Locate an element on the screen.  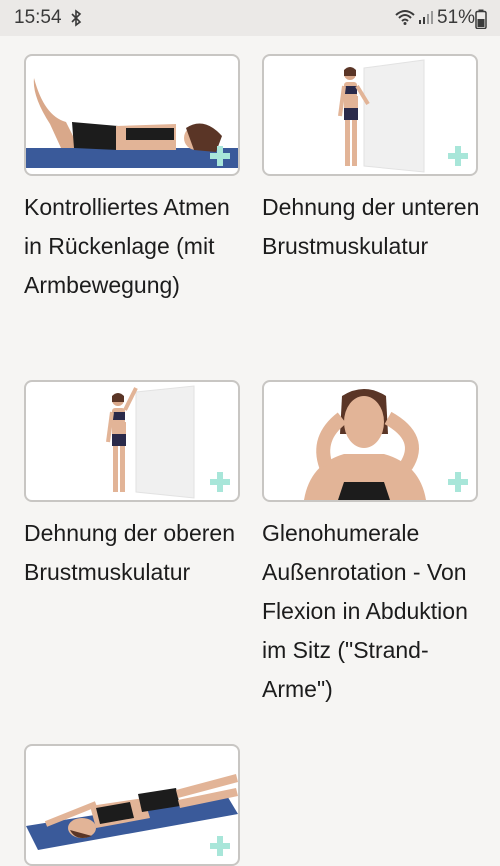
exercise-title: Dehnung der unteren Brustmuskulatur is located at coordinates (371, 226).